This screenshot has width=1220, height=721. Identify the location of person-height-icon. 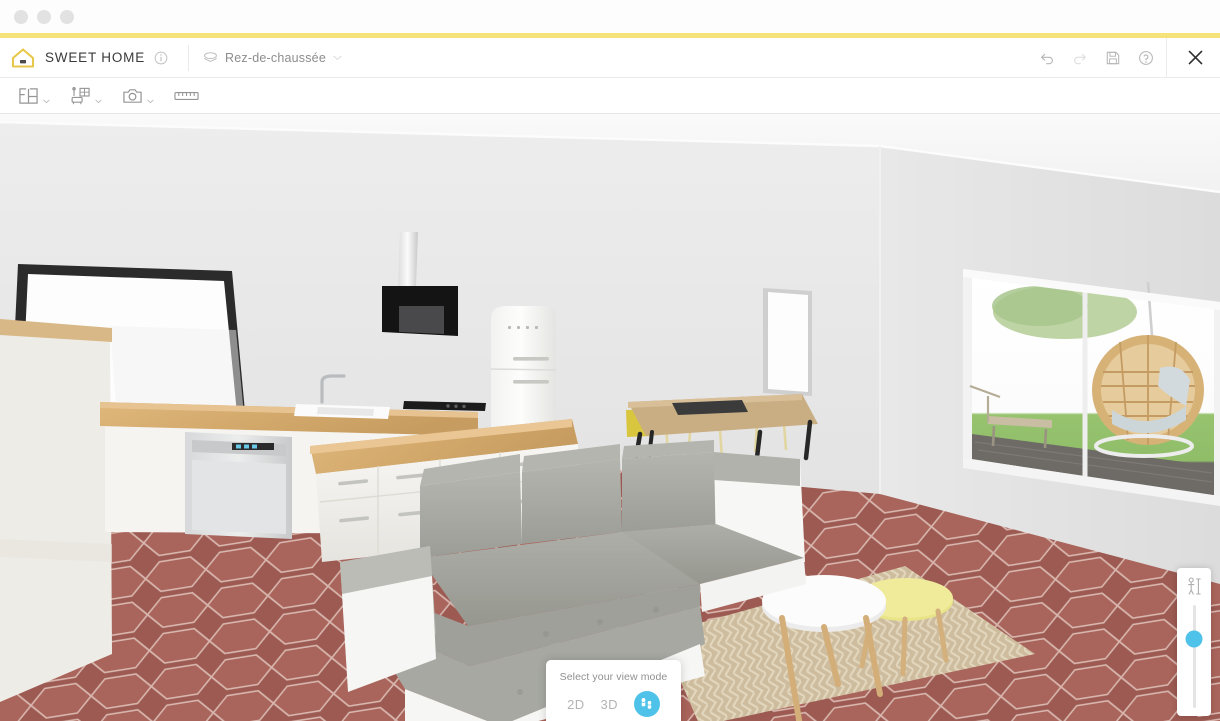
(1194, 586).